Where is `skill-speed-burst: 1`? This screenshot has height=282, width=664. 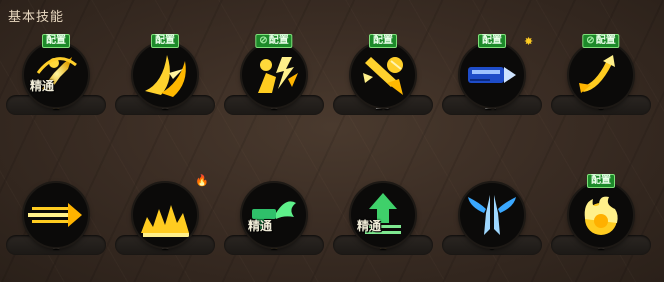
skill-speed-burst: 1 is located at coordinates (56, 223).